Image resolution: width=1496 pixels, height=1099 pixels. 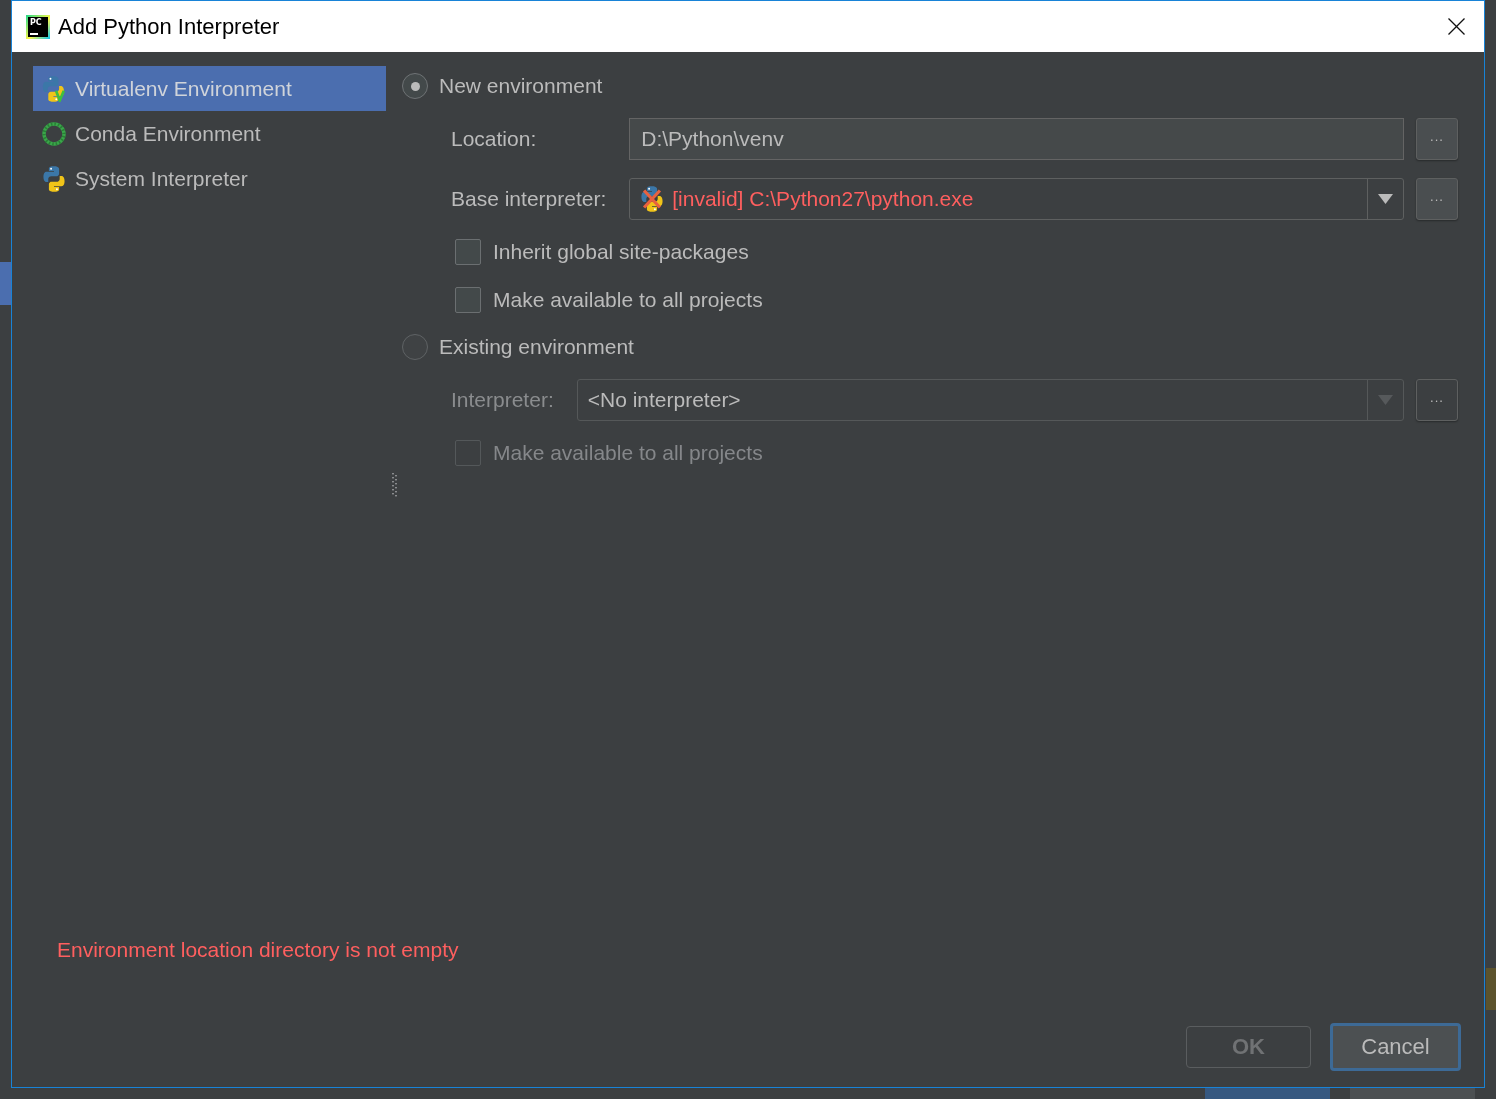 I want to click on dialog-button: Cancel, so click(x=1395, y=1047).